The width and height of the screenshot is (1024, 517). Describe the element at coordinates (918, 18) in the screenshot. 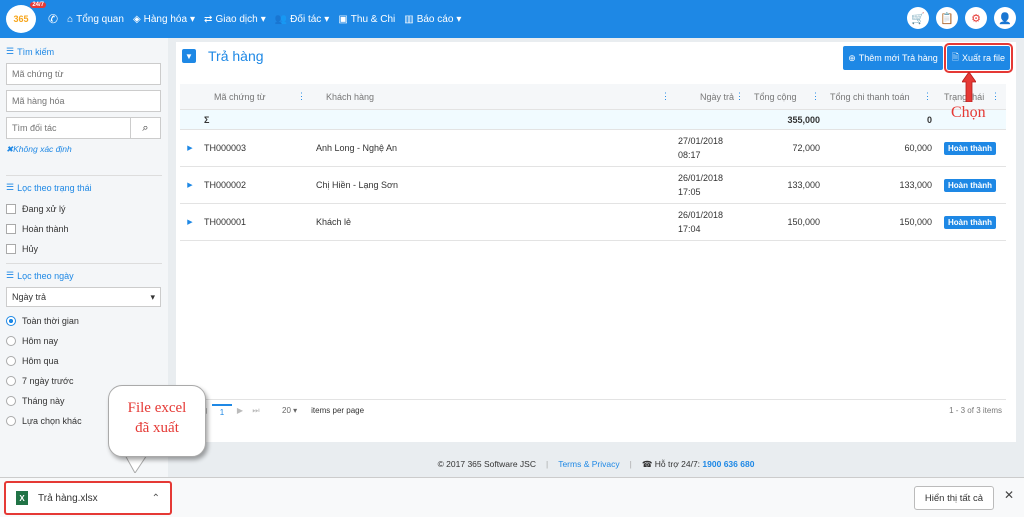

I see `cart-icon: 🛒` at that location.